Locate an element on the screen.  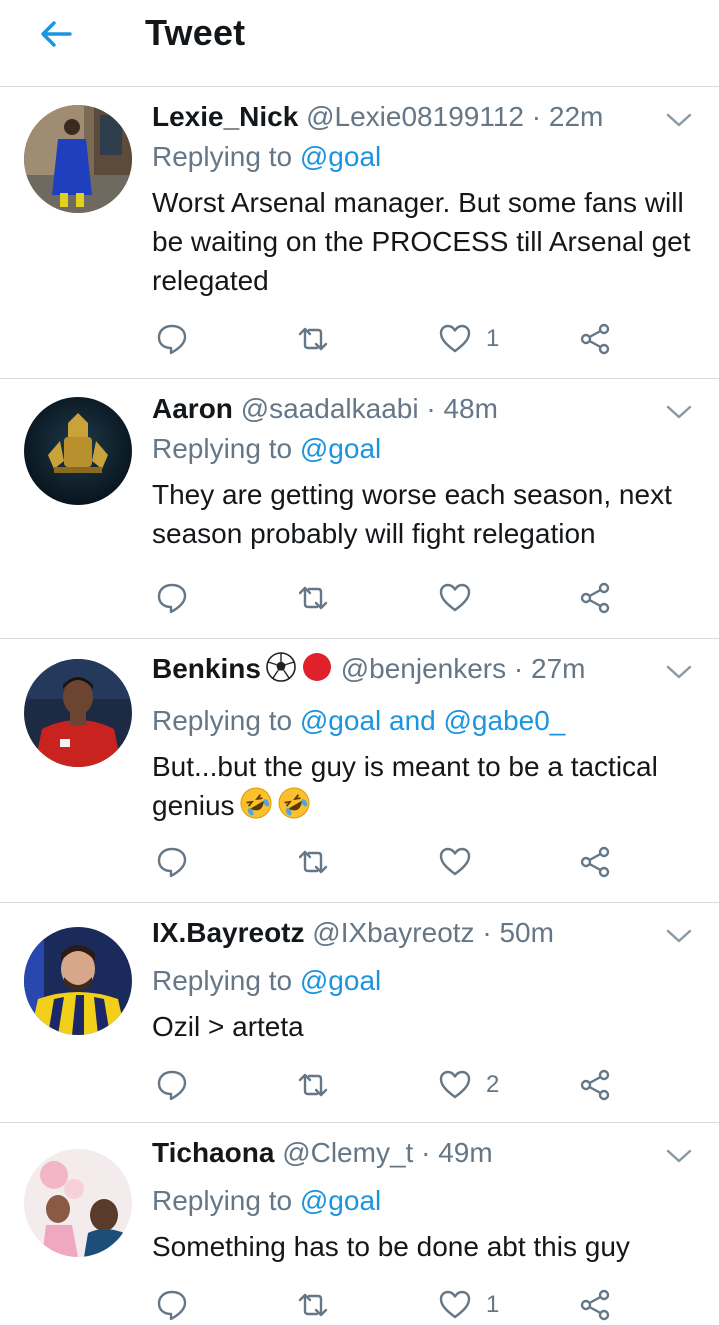
user-handle: @IXbayreotz is located at coordinates (393, 932).